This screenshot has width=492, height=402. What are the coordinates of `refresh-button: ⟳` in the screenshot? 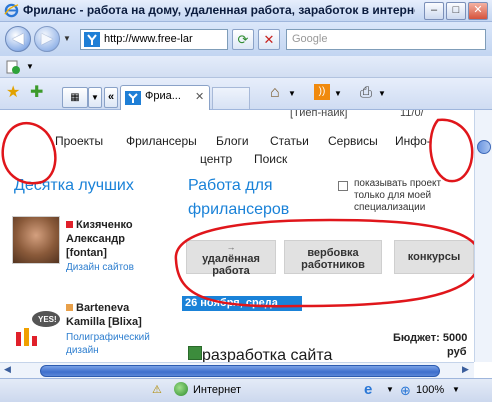 It's located at (243, 39).